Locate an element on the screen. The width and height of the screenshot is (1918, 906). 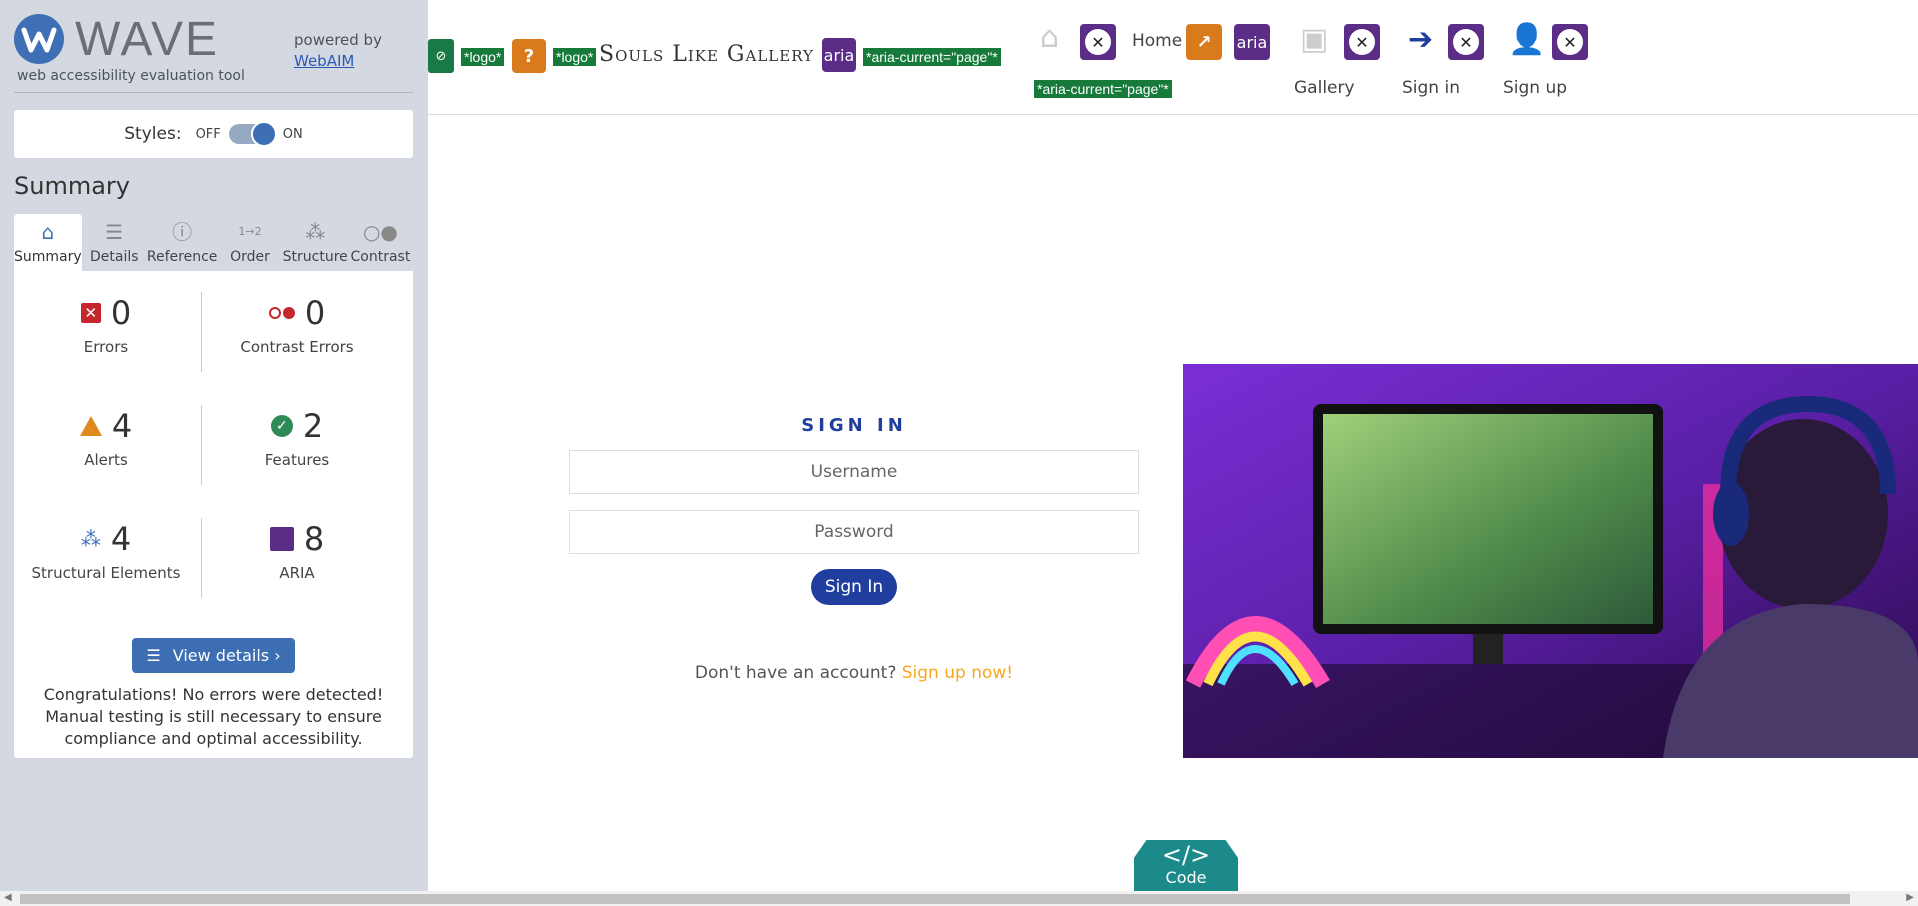
styles-toggle-box: Styles: OFF ON is located at coordinates (213, 134).